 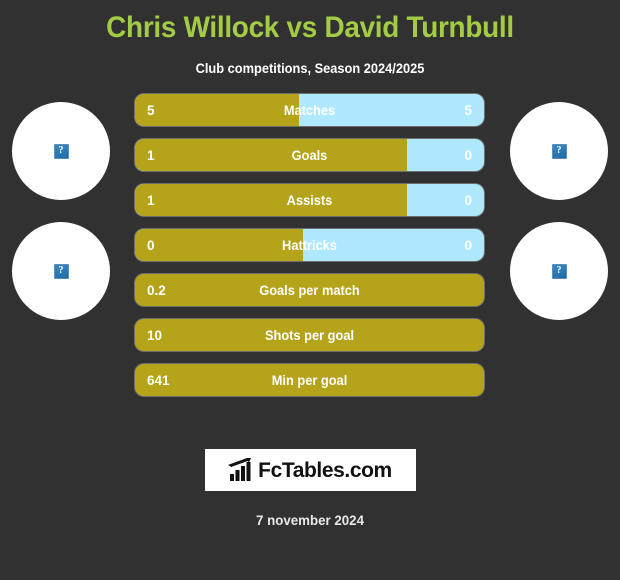 I want to click on avatar-right-club: ?, so click(x=559, y=271).